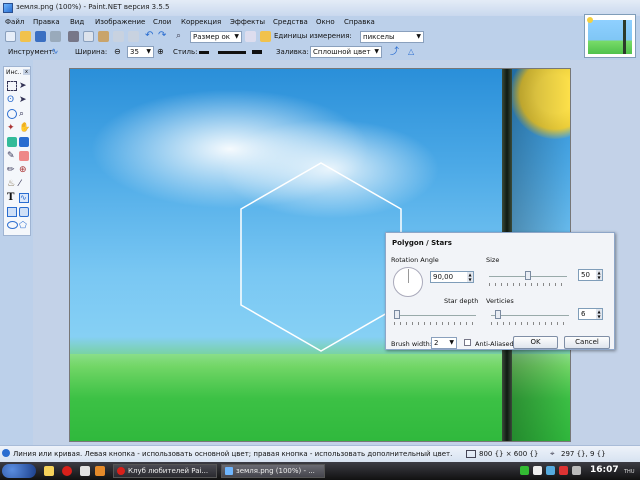  I want to click on rotation-dial, so click(408, 282).